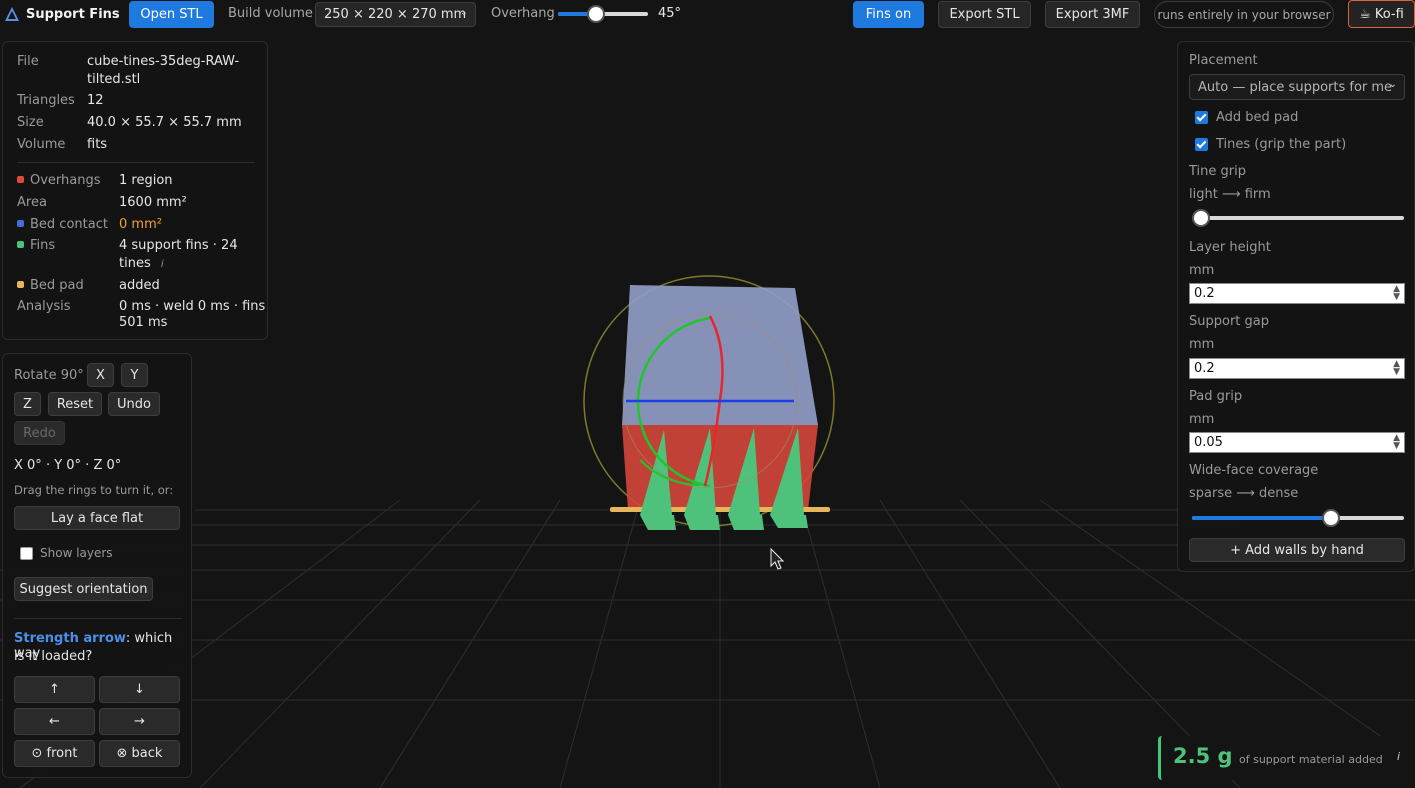 This screenshot has width=1415, height=788. I want to click on support-gap-label: Support gap, so click(1229, 321).